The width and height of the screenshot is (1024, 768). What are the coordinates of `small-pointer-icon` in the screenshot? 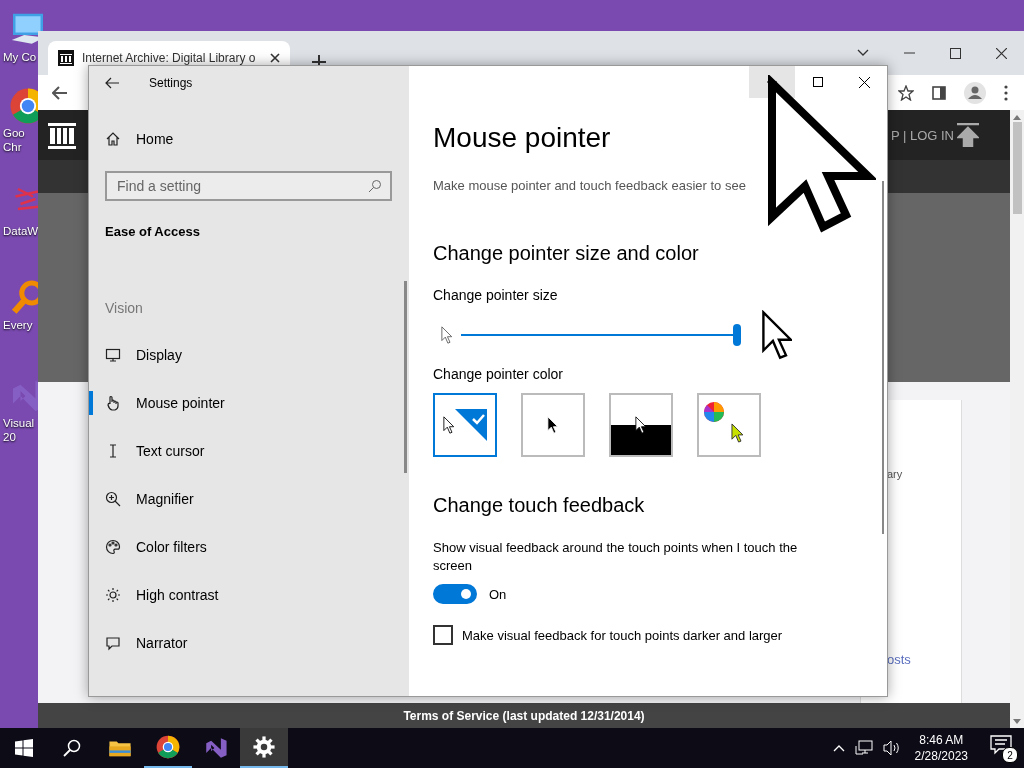 It's located at (447, 335).